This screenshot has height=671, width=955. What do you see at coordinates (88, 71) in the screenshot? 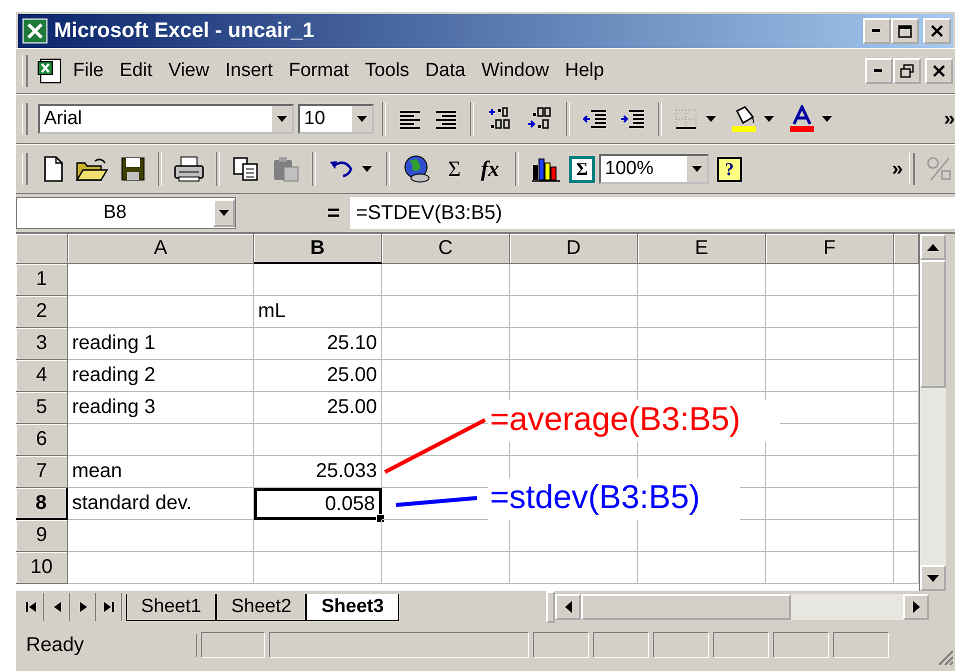
I see `menu-item: File` at bounding box center [88, 71].